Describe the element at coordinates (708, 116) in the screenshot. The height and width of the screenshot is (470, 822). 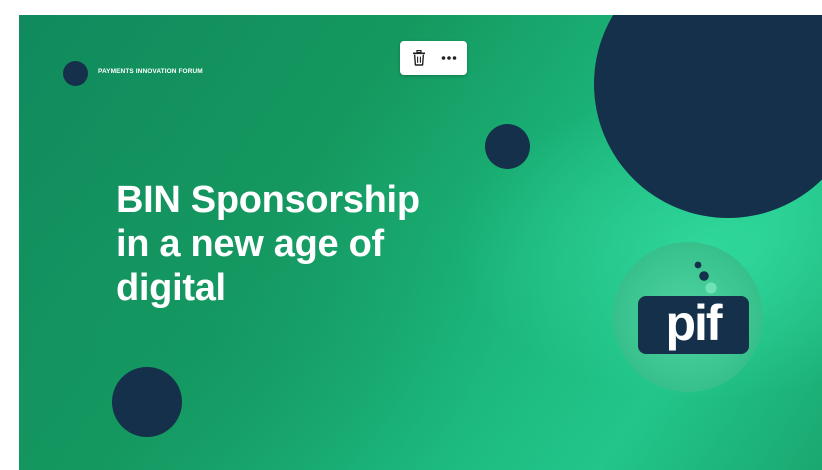
I see `decorative-large-circle` at that location.